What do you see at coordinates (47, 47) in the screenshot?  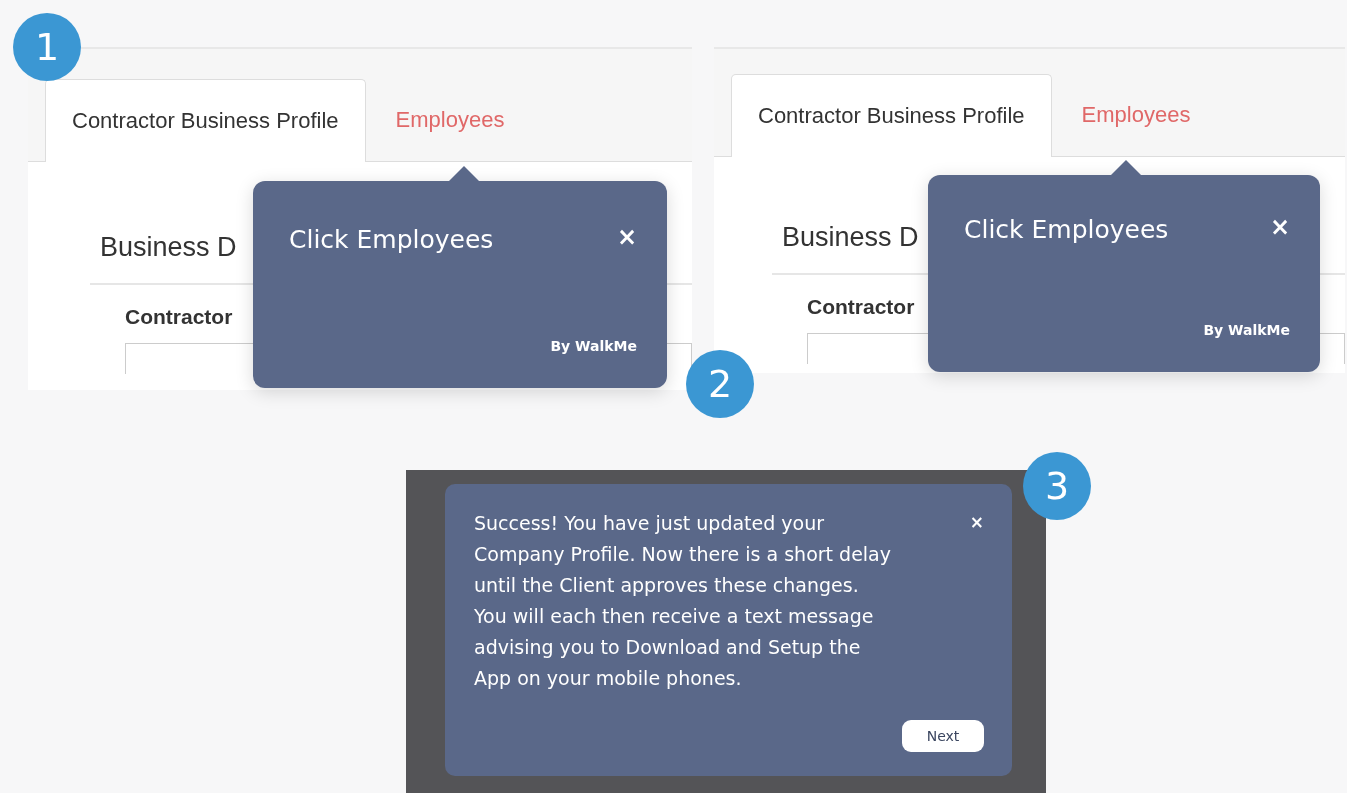 I see `step-badge: 1` at bounding box center [47, 47].